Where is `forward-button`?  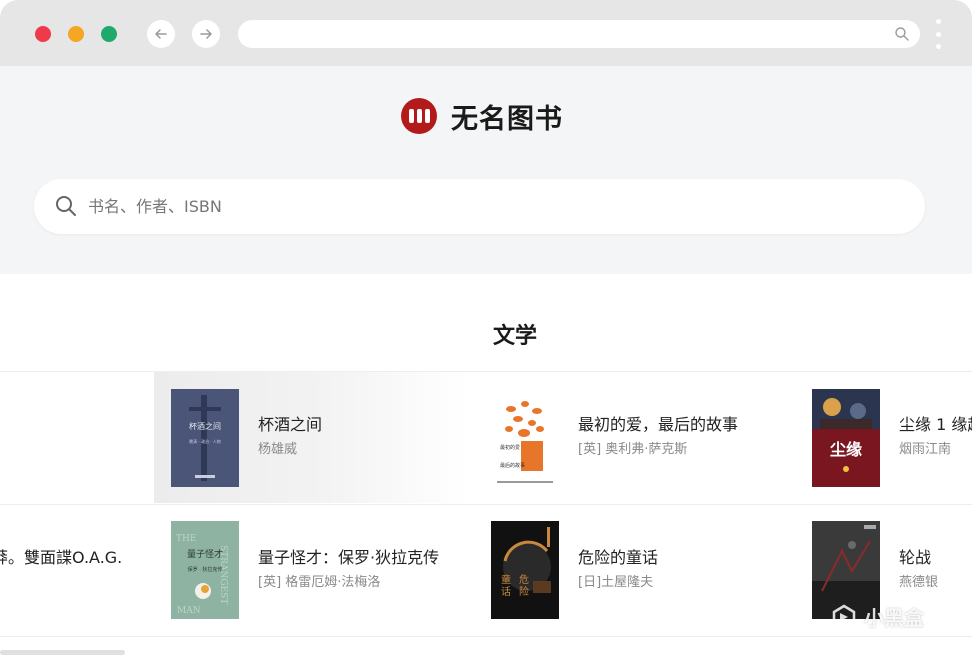 forward-button is located at coordinates (206, 34).